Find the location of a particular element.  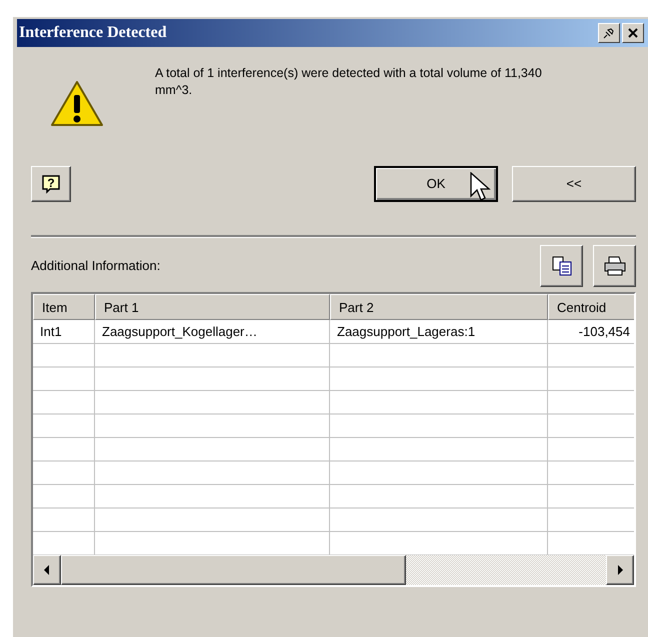

horizontal-scrollbar is located at coordinates (333, 569).